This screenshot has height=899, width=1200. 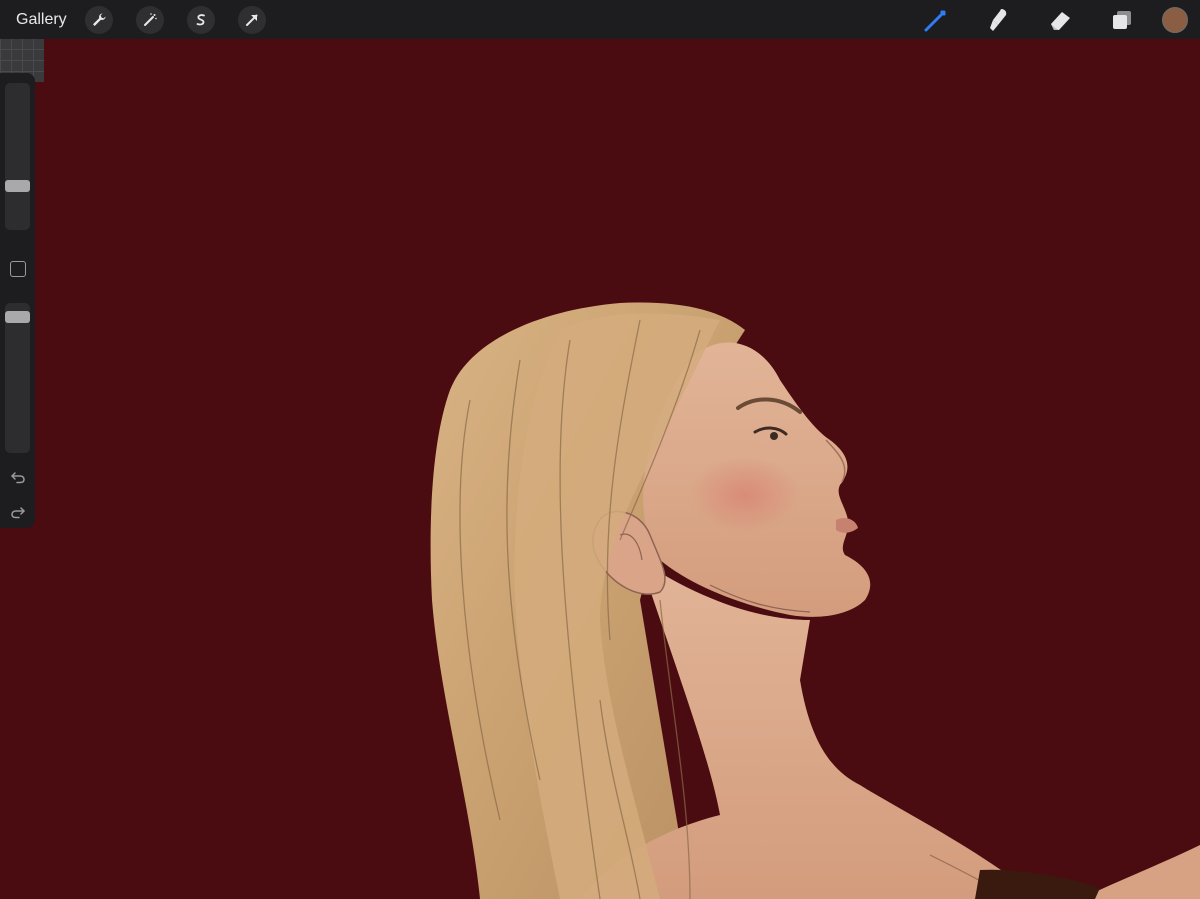 I want to click on brush-opacity-thumb, so click(x=17, y=317).